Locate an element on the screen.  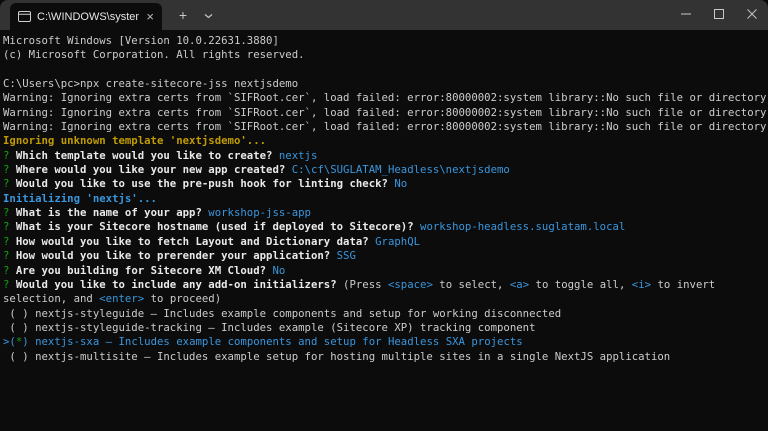
tab-dropdown-button is located at coordinates (208, 15).